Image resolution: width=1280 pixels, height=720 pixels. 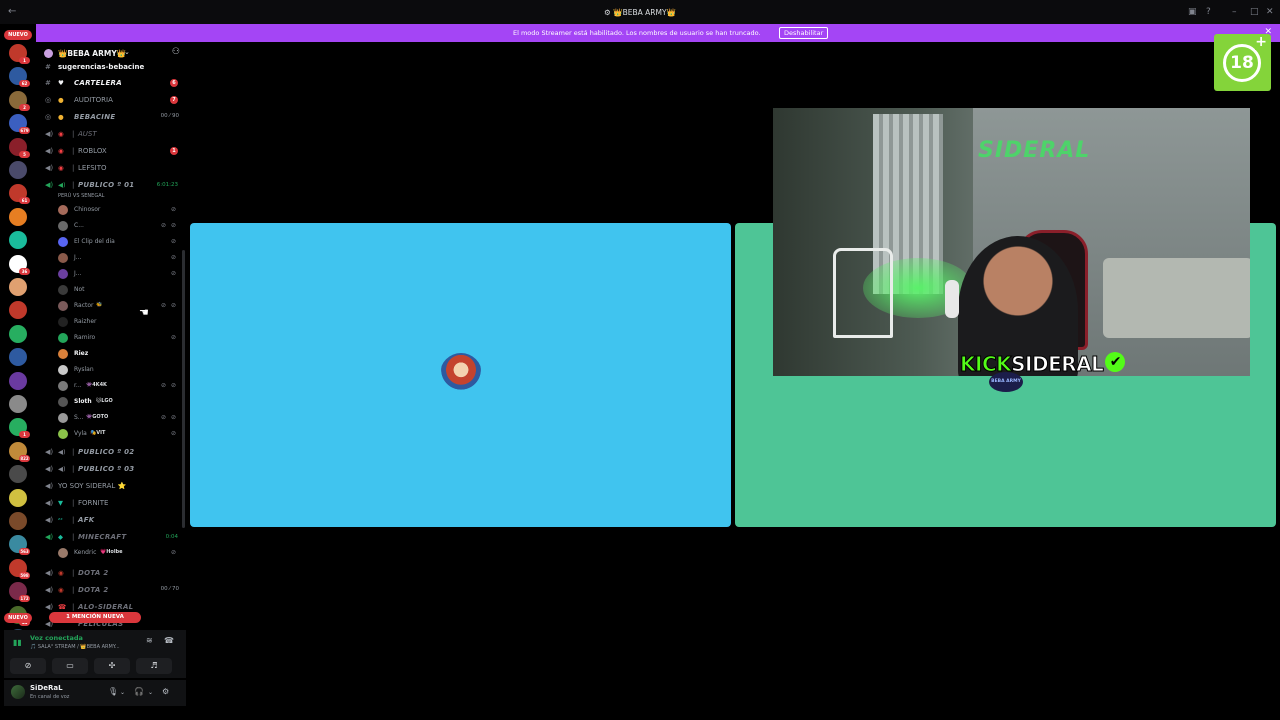 I want to click on signal-icon: ▮▮, so click(x=17, y=642).